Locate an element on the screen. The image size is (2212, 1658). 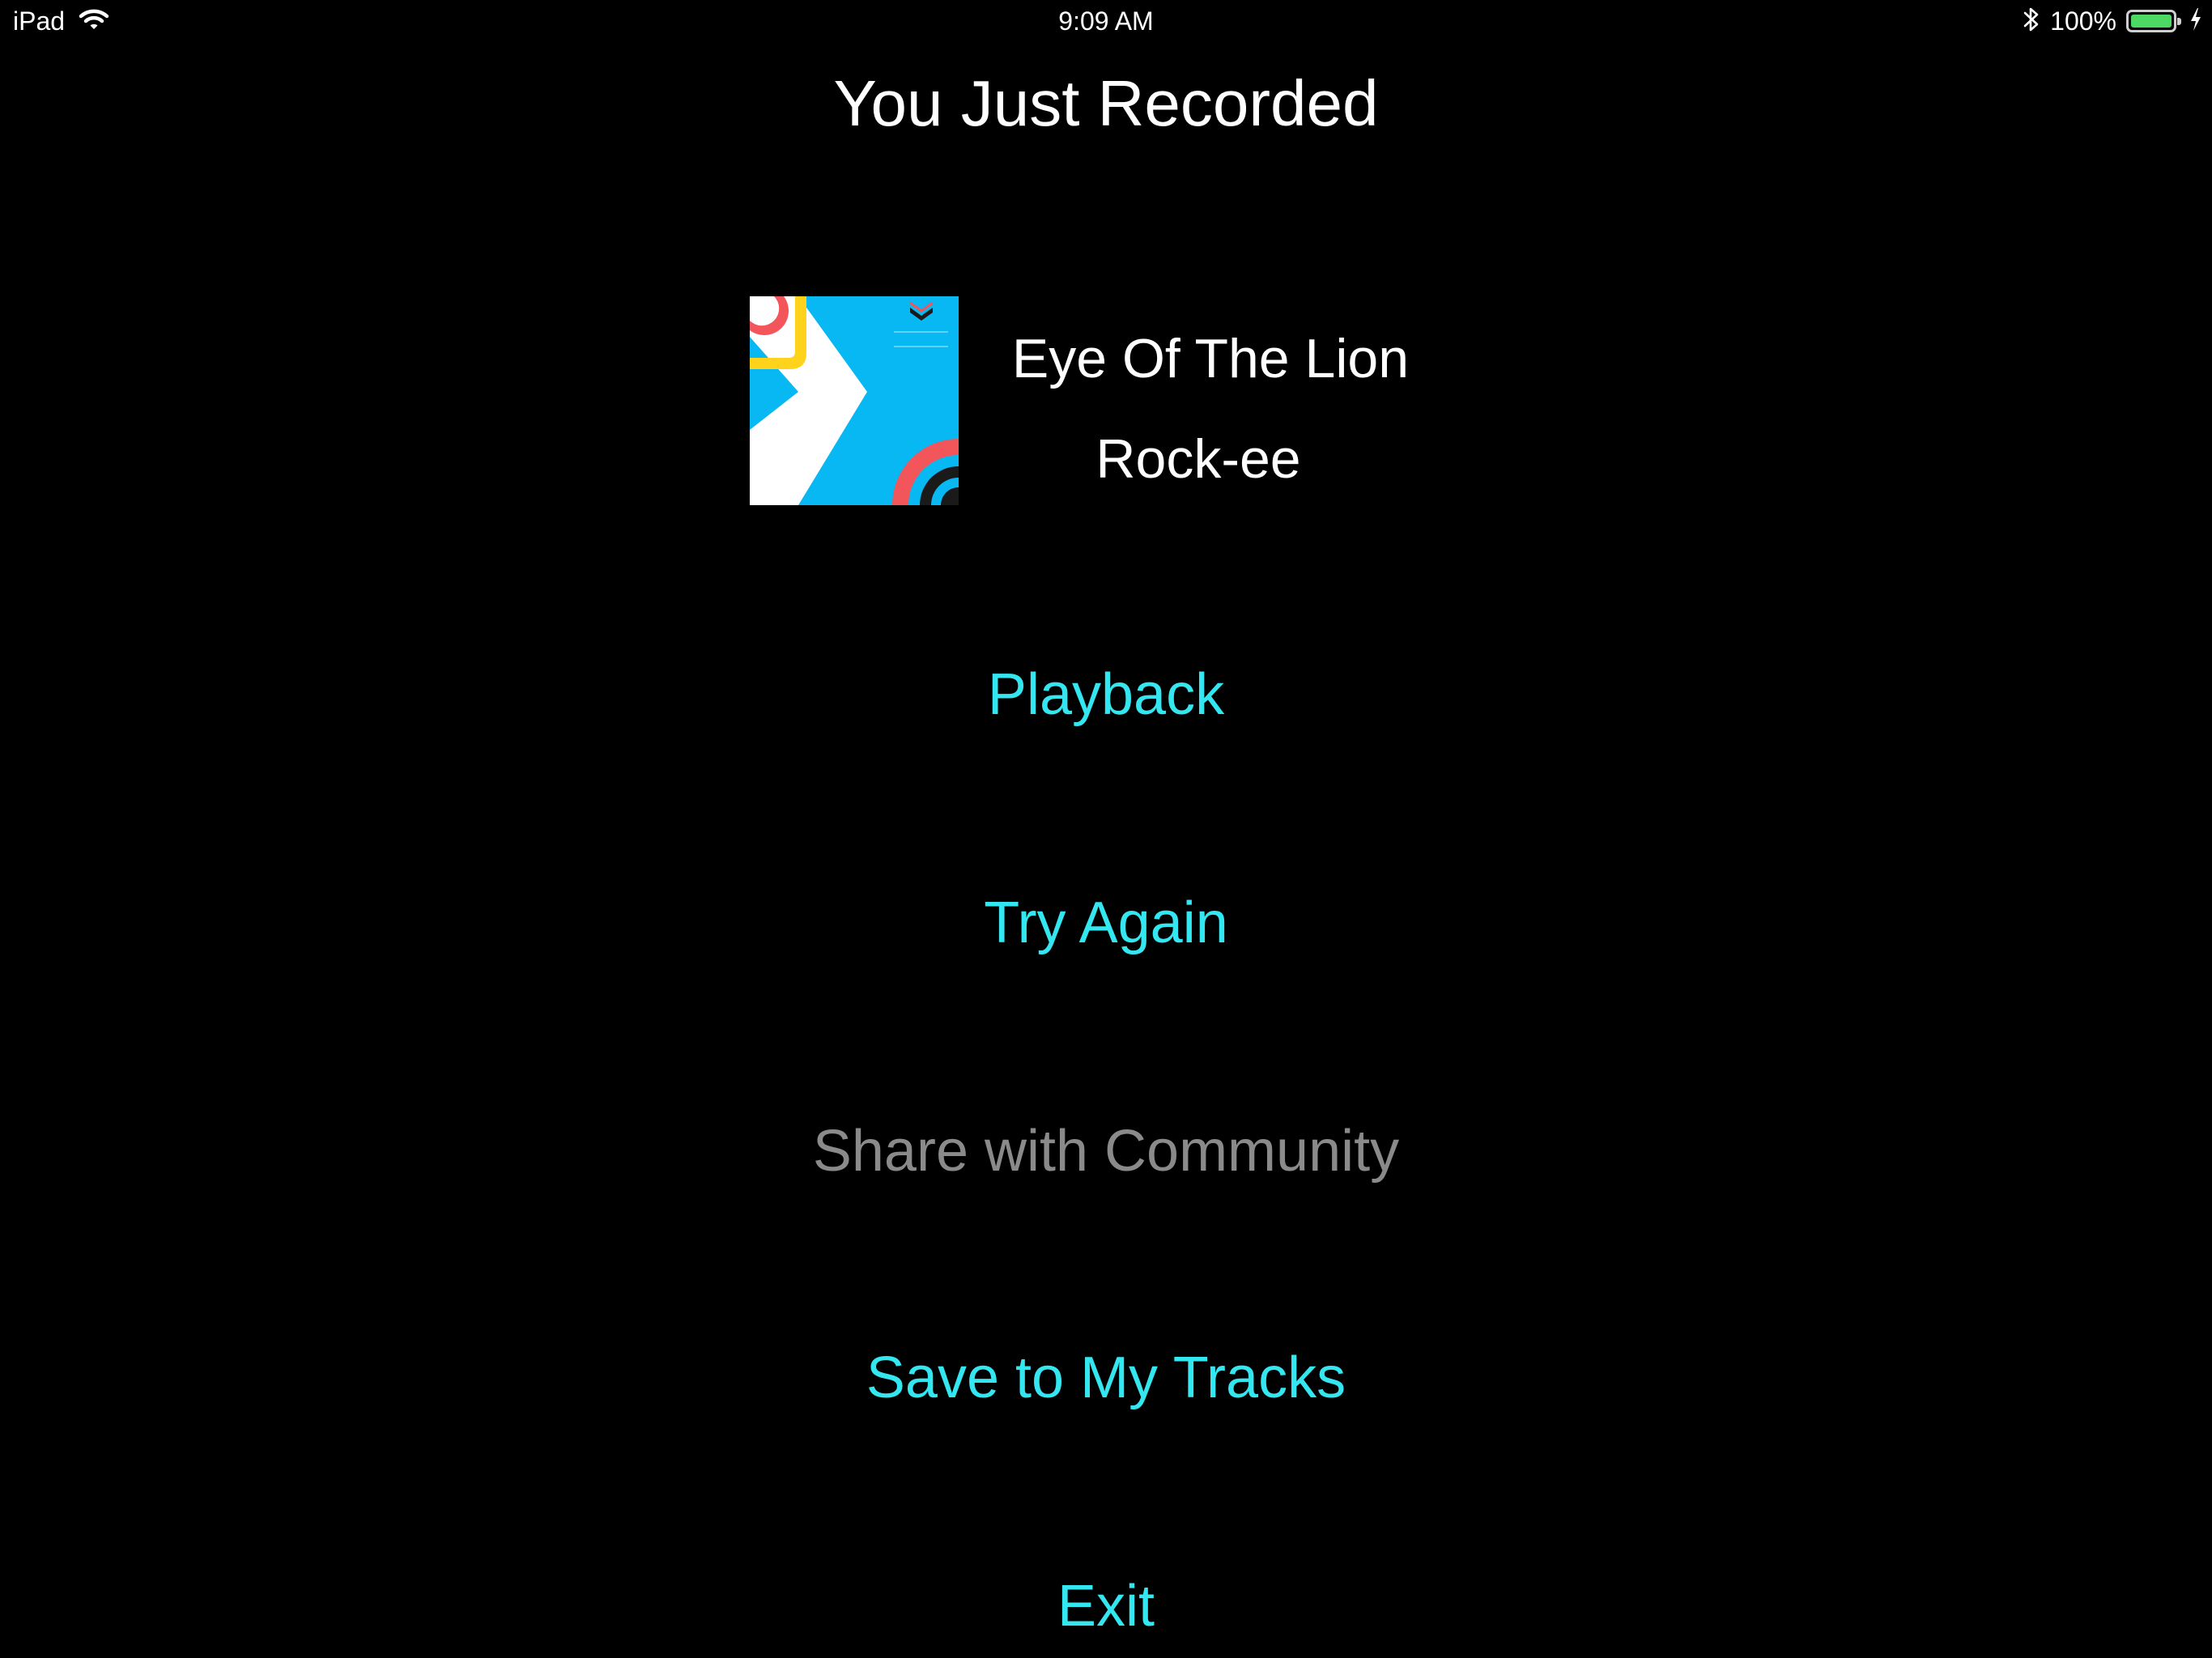
save-to-my-tracks-button: Save to My Tracks is located at coordinates (1106, 1378).